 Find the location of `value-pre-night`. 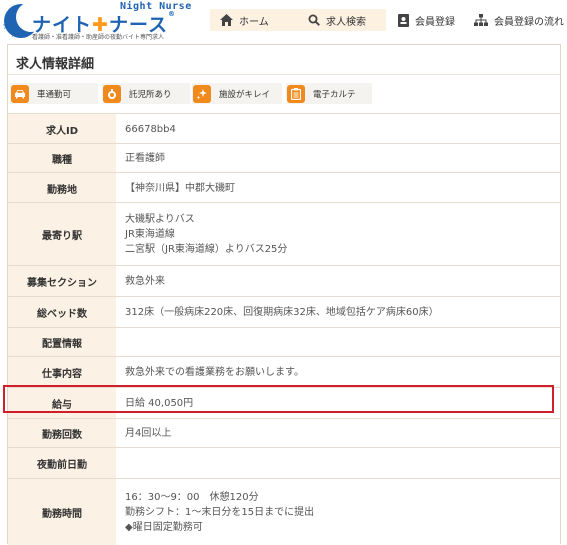

value-pre-night is located at coordinates (340, 463).